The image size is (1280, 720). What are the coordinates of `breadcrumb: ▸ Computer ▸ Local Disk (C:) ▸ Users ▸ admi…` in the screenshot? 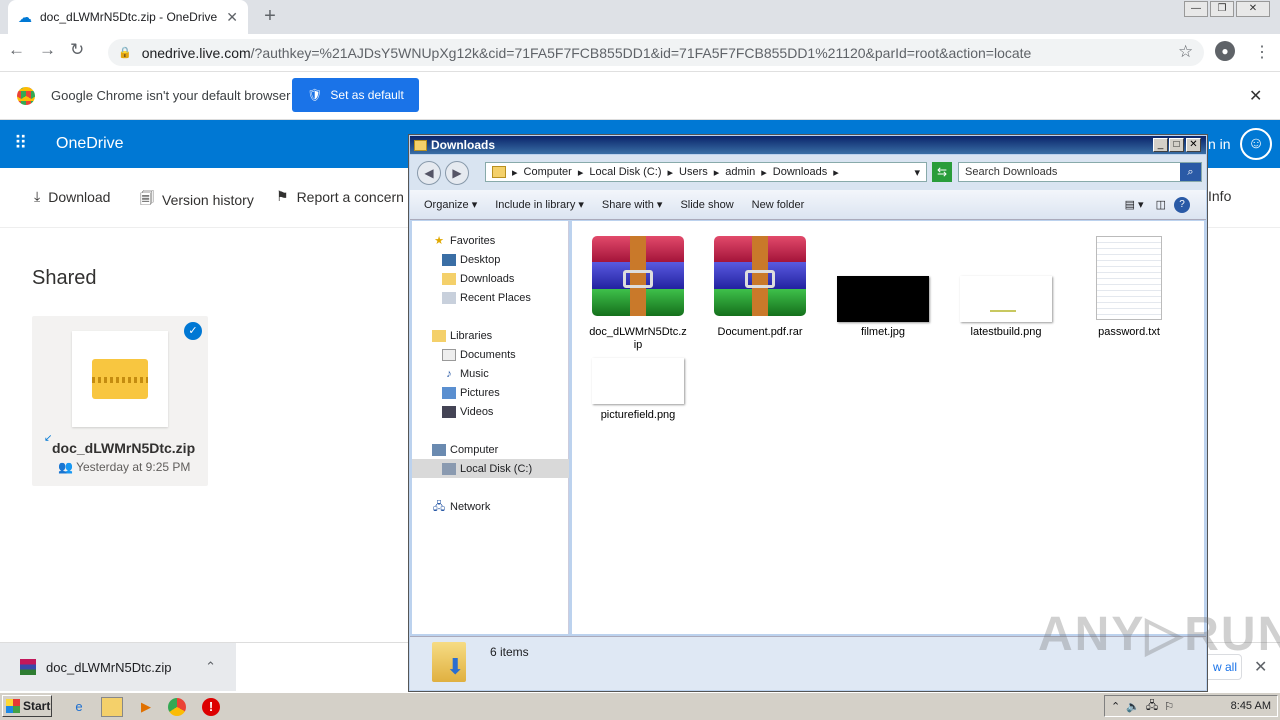 It's located at (706, 172).